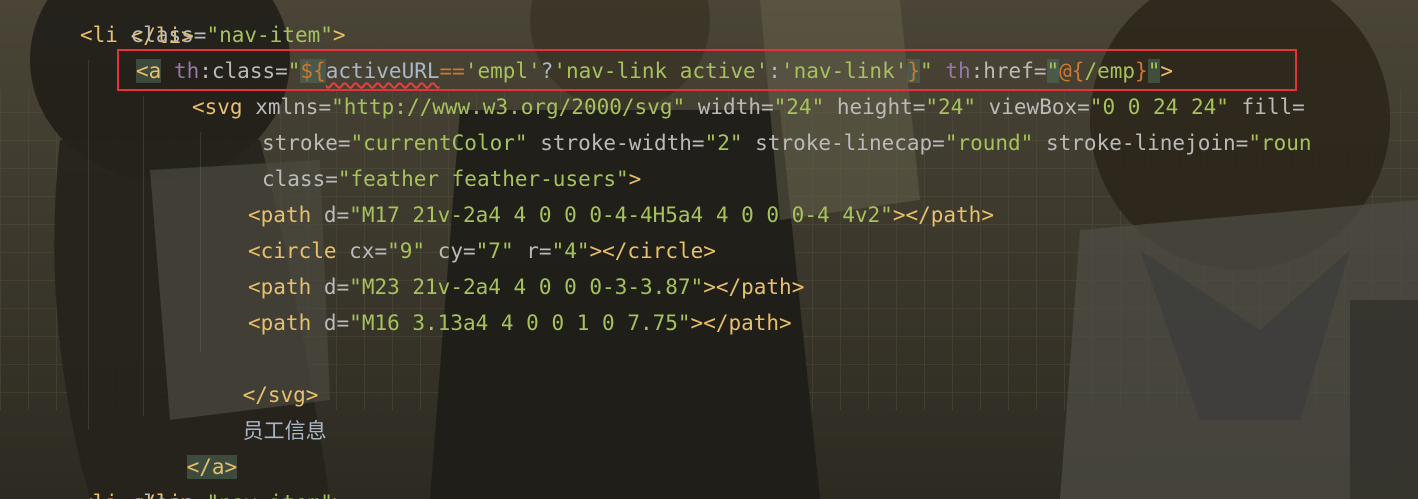 This screenshot has width=1418, height=499. What do you see at coordinates (616, 143) in the screenshot?
I see `attribute-name: stroke-width` at bounding box center [616, 143].